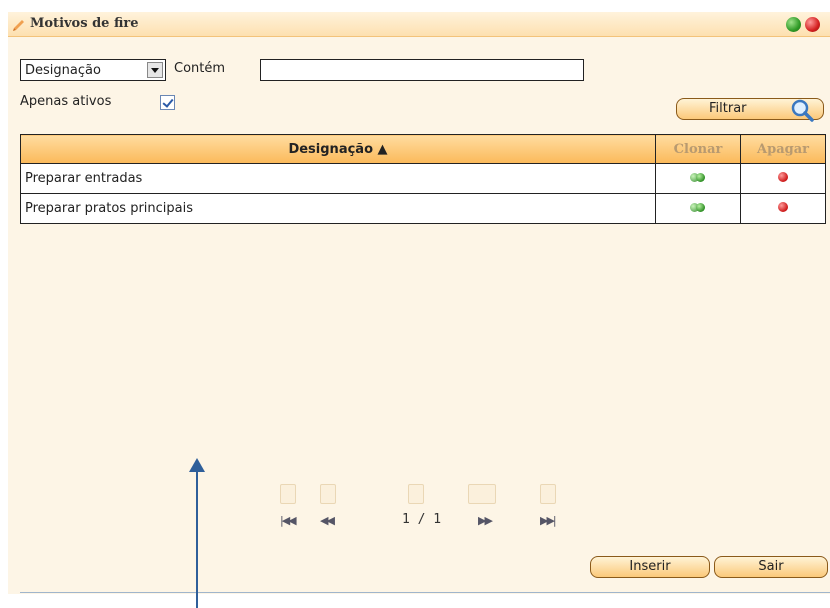  What do you see at coordinates (419, 24) in the screenshot?
I see `title-bar: Motivos de fire` at bounding box center [419, 24].